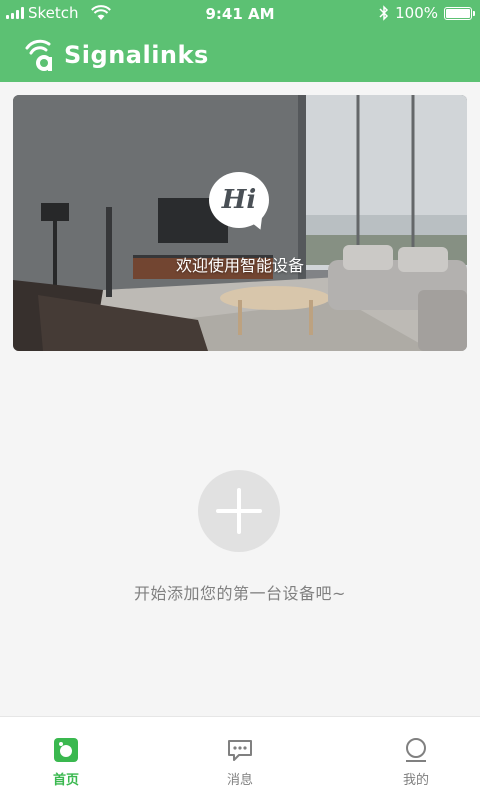  What do you see at coordinates (416, 750) in the screenshot?
I see `profile-icon` at bounding box center [416, 750].